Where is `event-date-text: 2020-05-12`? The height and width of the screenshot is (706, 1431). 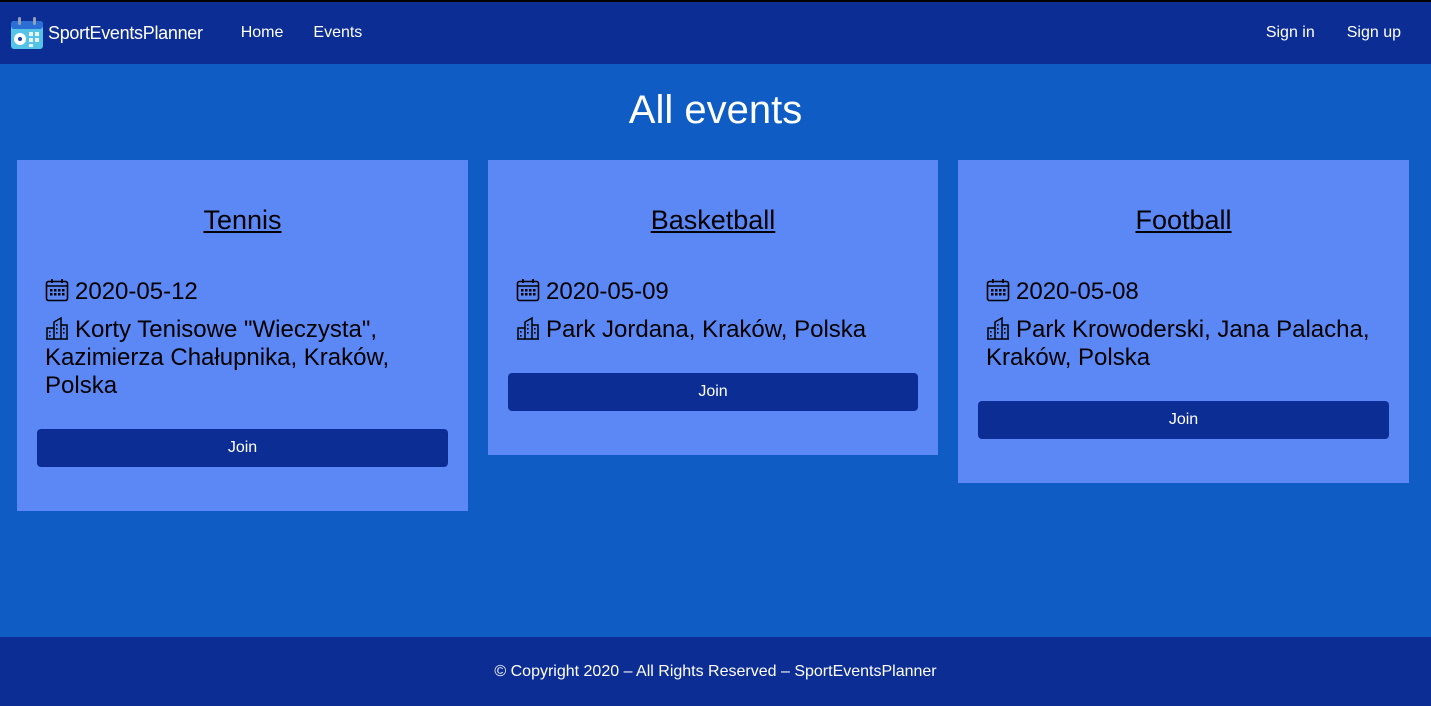
event-date-text: 2020-05-12 is located at coordinates (136, 291).